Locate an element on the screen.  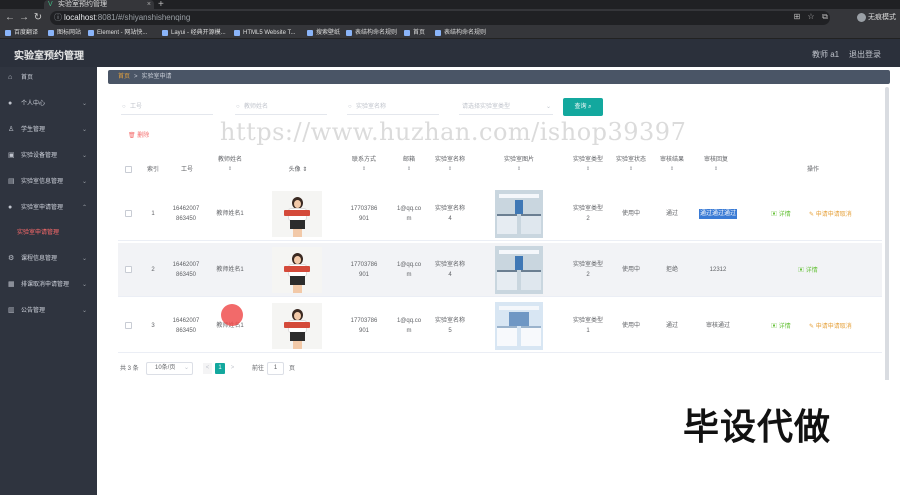
search-button: 查询 ⌕ is located at coordinates (583, 107).